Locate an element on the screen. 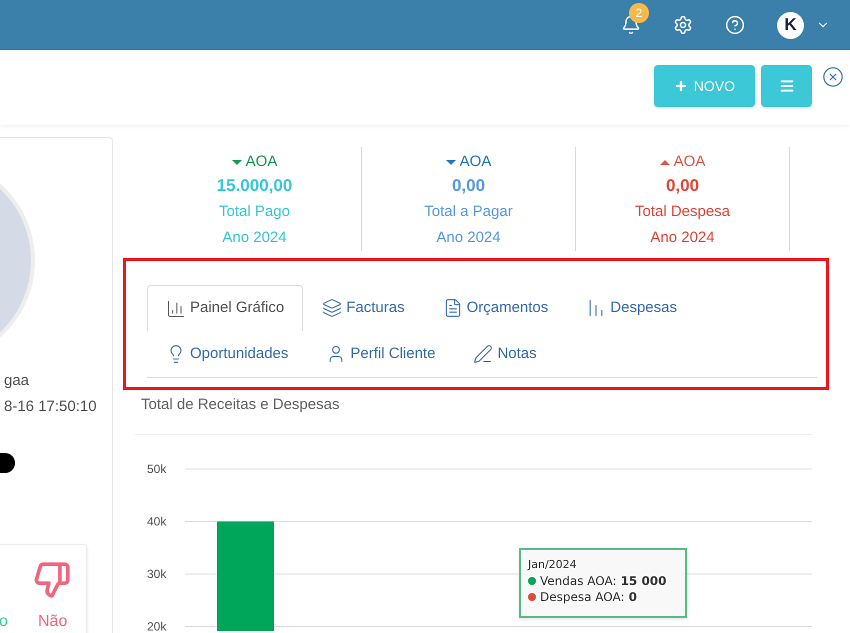  invoices-icon is located at coordinates (332, 308).